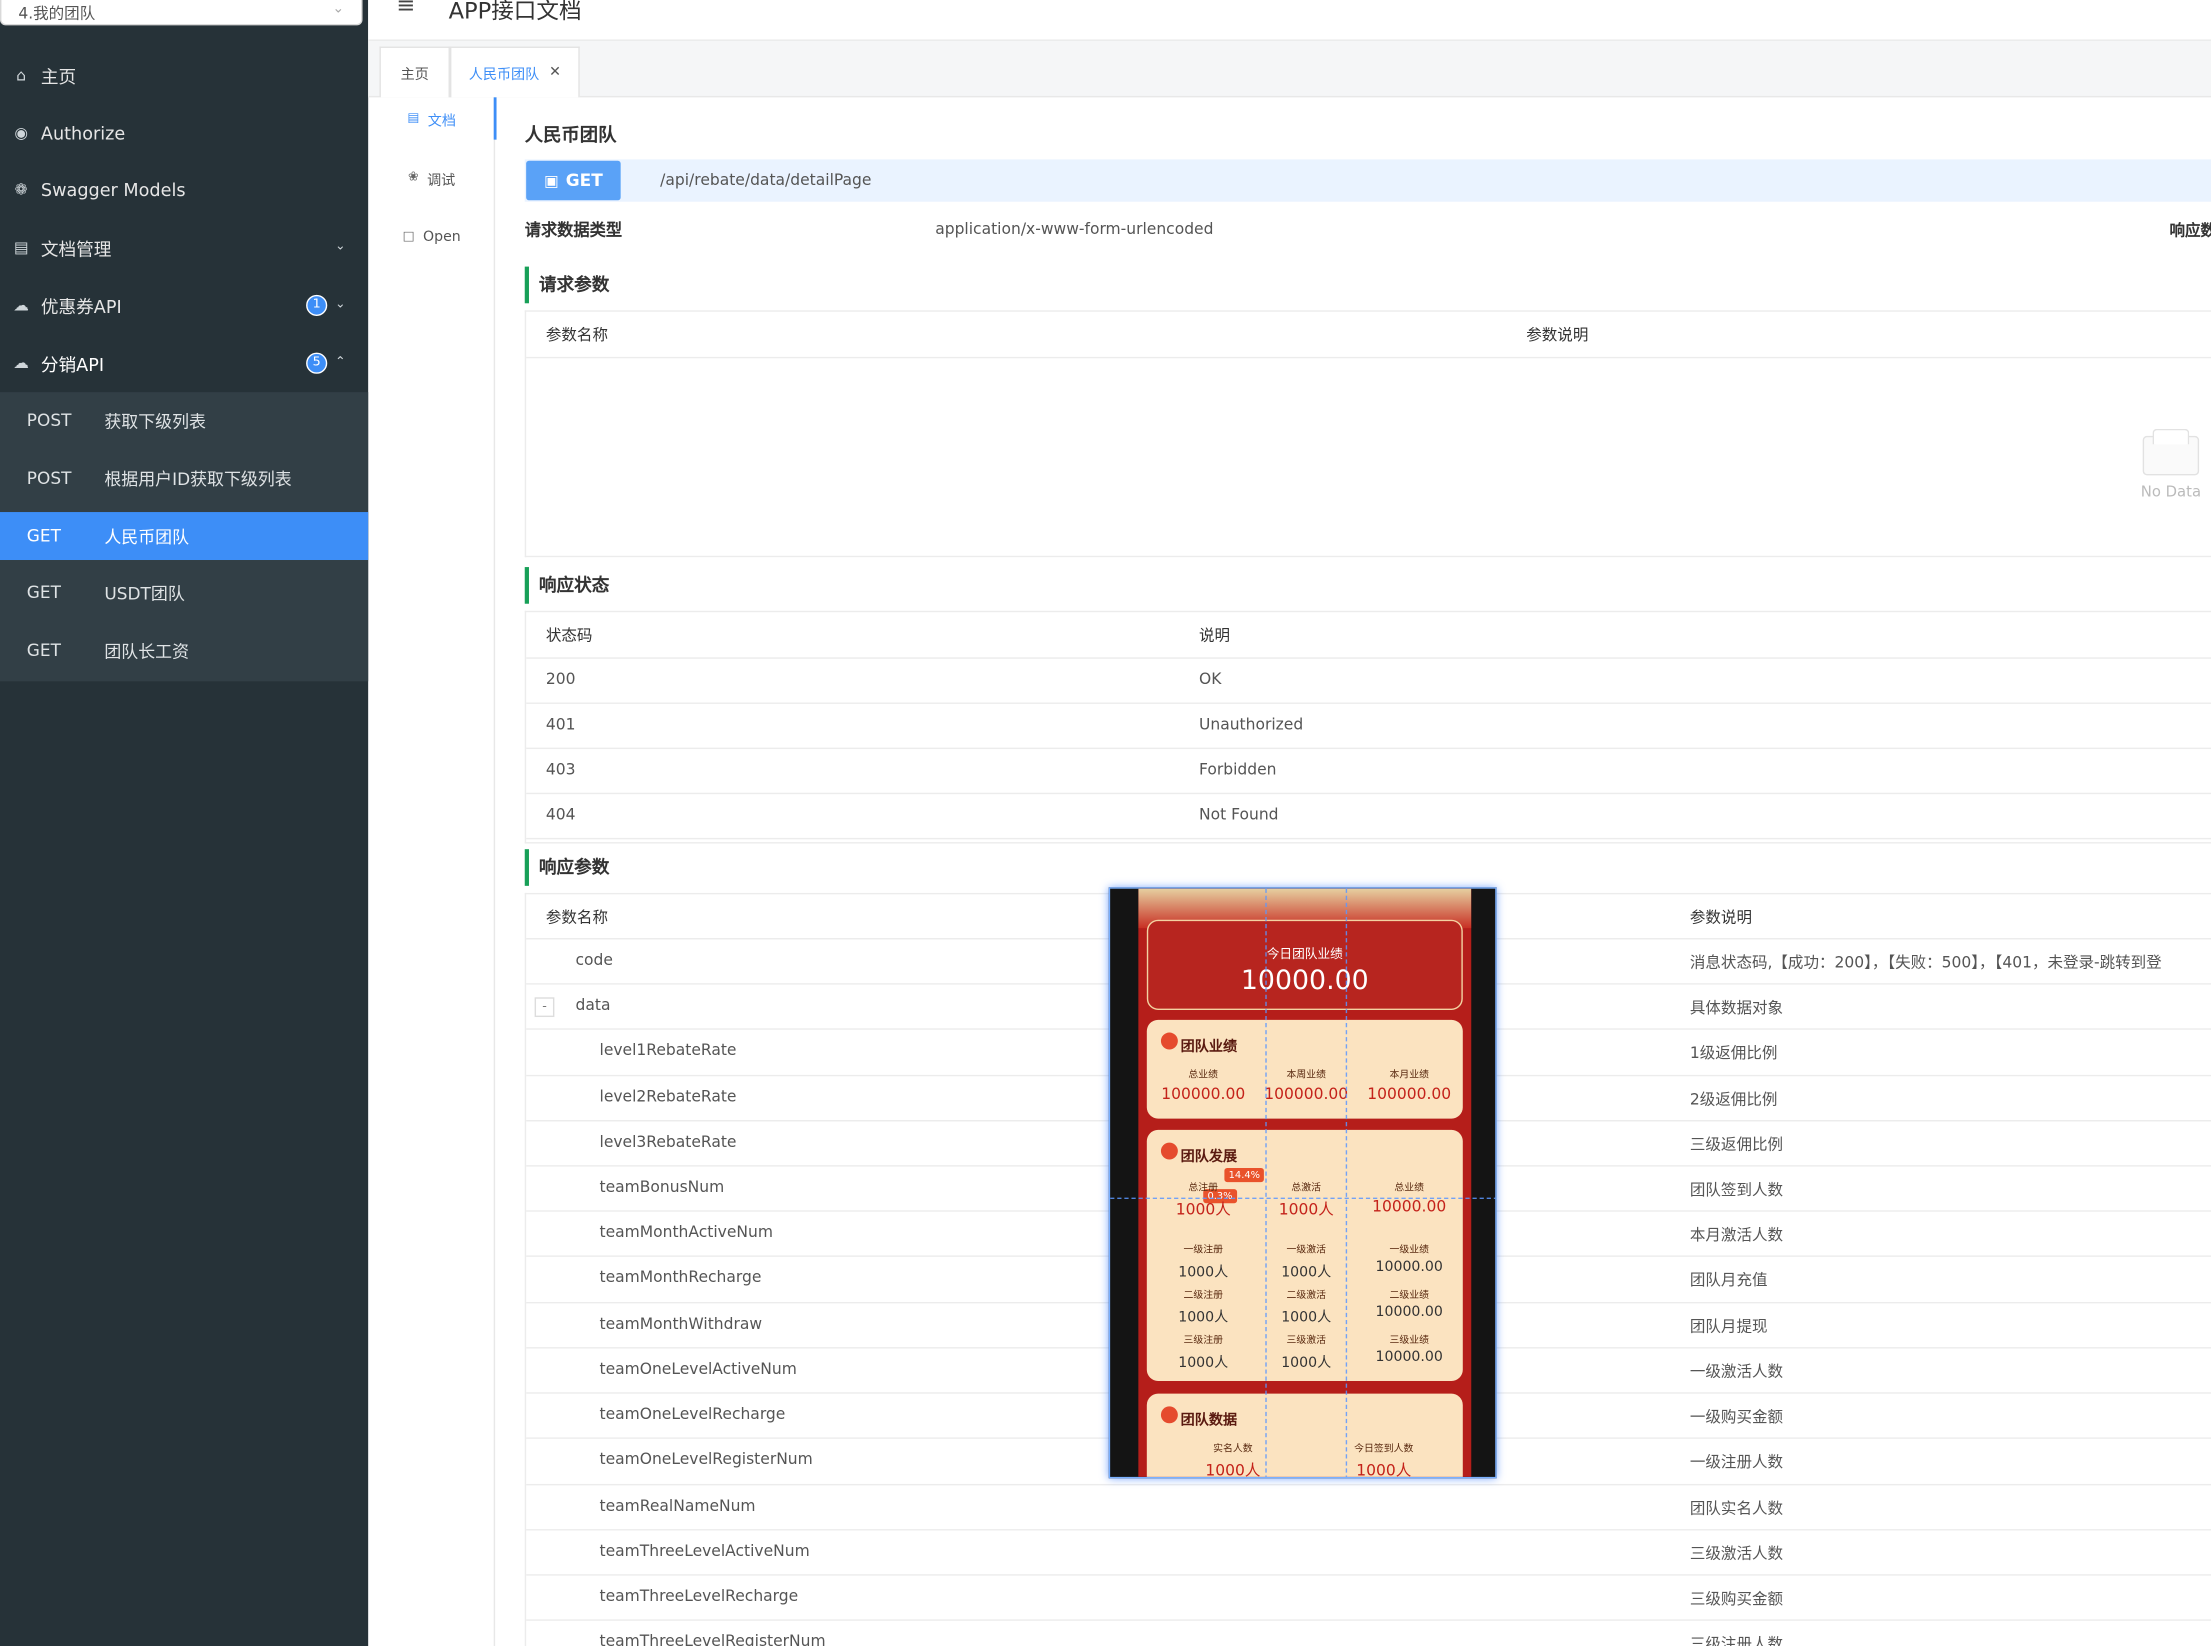 This screenshot has width=2211, height=1646. I want to click on sidebar-item-label: Authorize, so click(83, 133).